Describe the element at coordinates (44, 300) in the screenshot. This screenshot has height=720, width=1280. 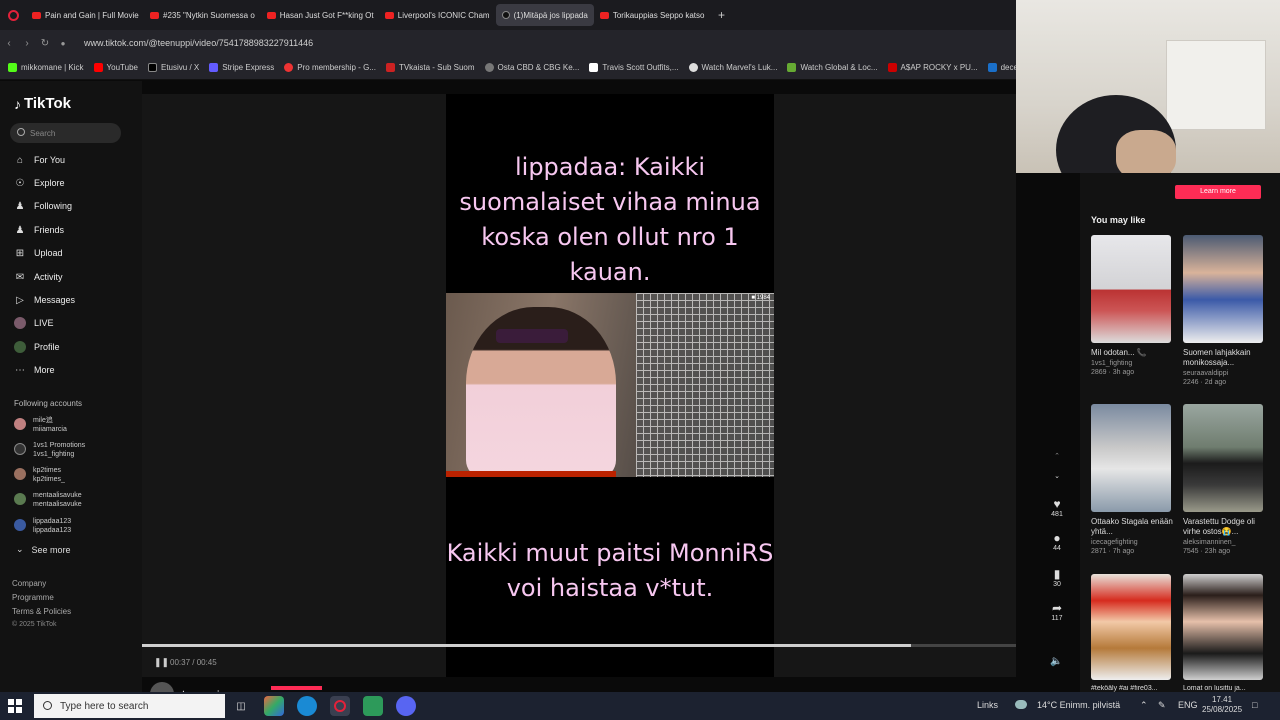
I see `nav-messages: ▷ Messages` at that location.